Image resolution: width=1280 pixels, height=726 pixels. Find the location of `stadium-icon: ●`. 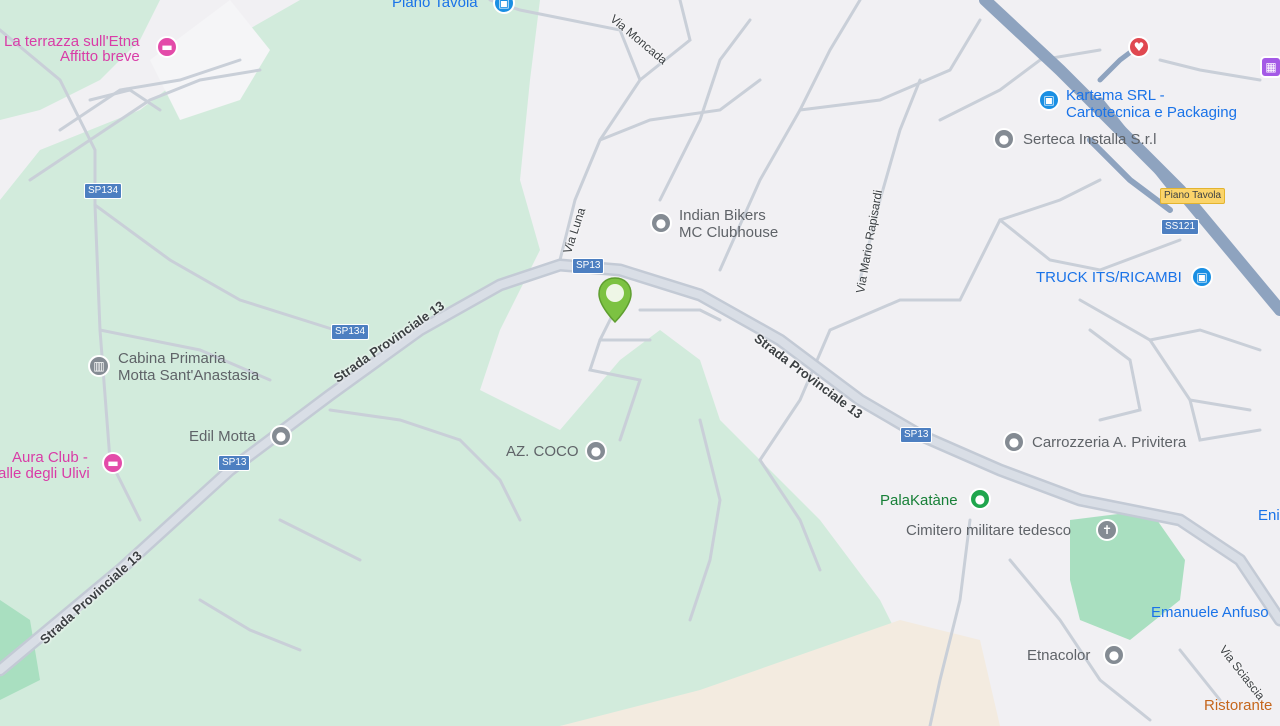

stadium-icon: ● is located at coordinates (980, 499).